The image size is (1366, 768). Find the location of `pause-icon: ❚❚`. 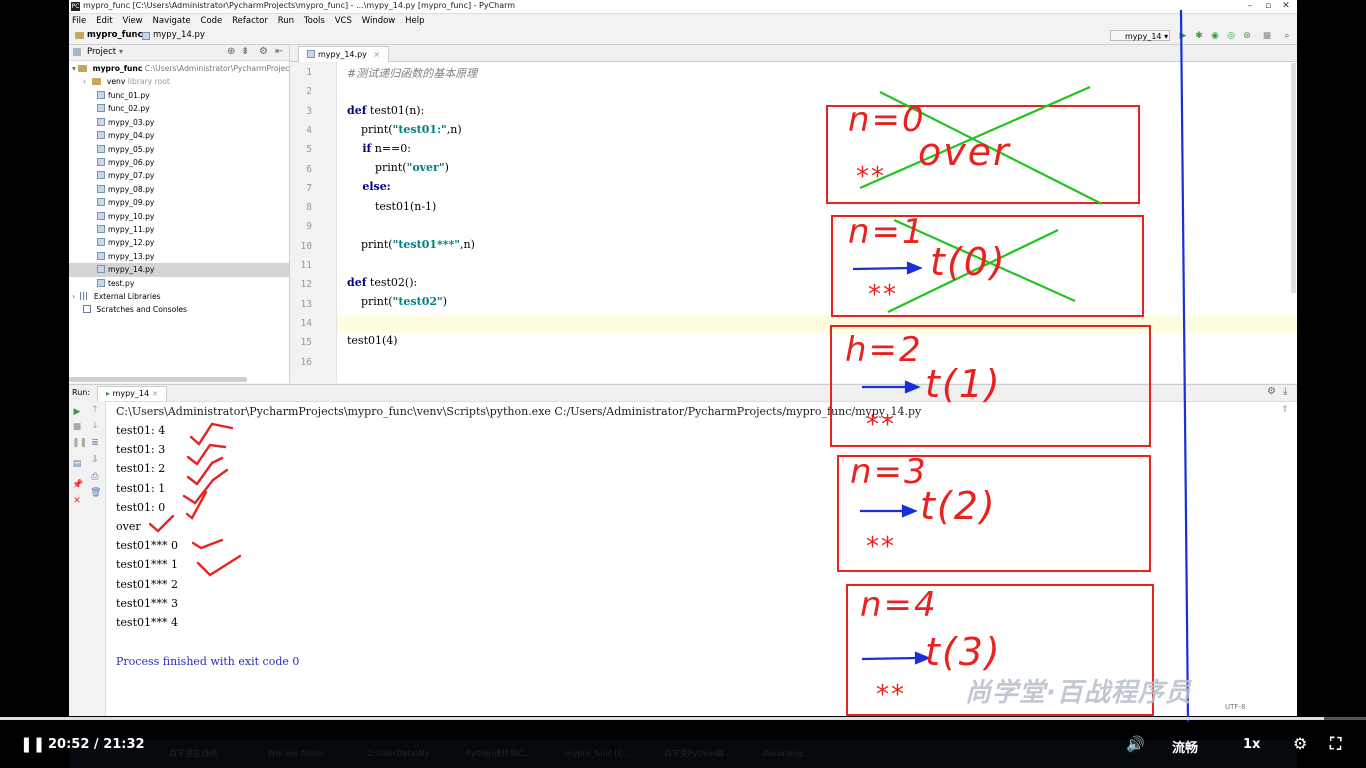

pause-icon: ❚❚ is located at coordinates (32, 744).